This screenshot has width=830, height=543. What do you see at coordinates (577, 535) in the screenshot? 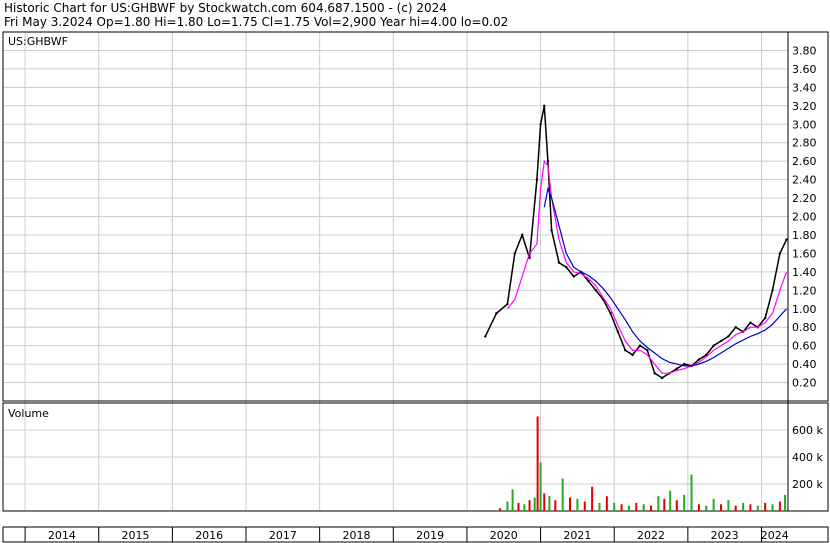
I see `year-label: 2021` at bounding box center [577, 535].